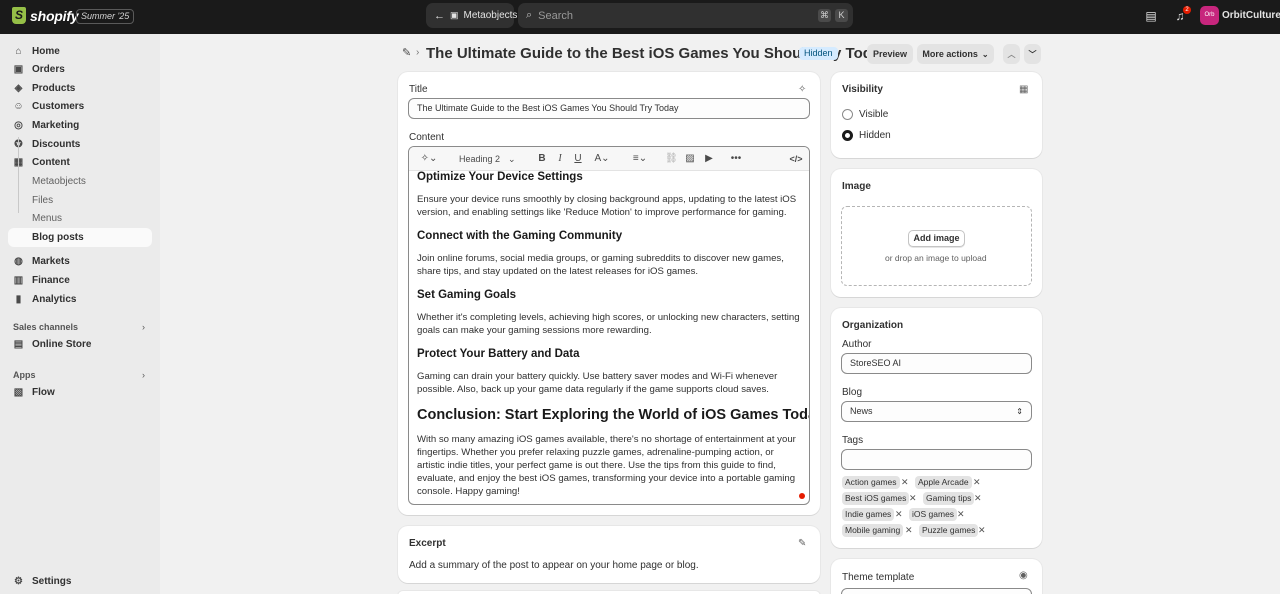  Describe the element at coordinates (45, 327) in the screenshot. I see `sales-channels-label: Sales channels` at that location.